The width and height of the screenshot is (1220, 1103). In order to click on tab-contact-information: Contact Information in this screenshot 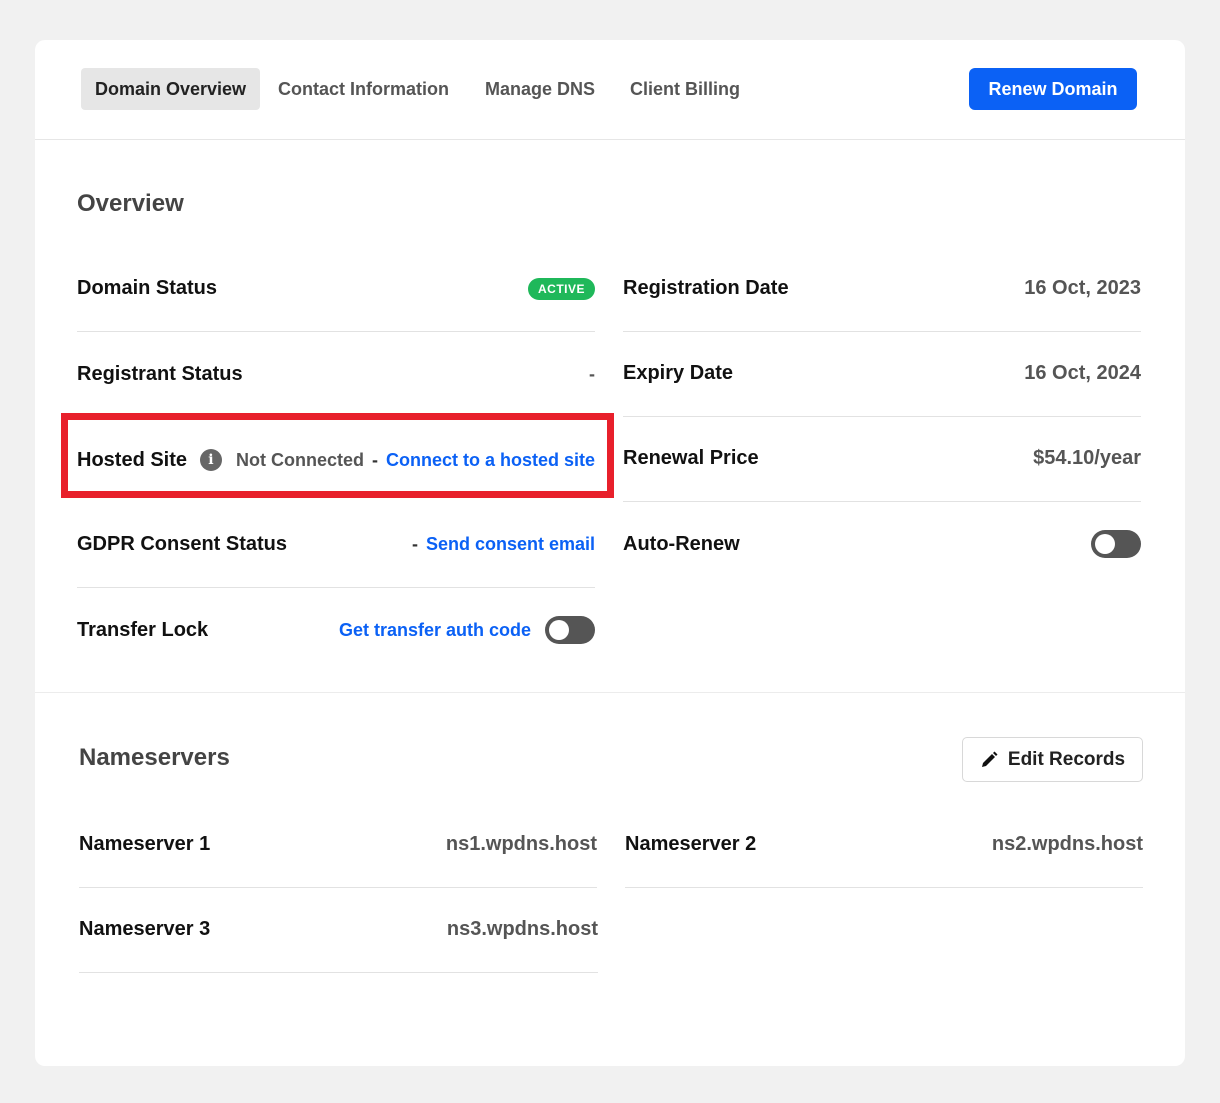, I will do `click(363, 89)`.